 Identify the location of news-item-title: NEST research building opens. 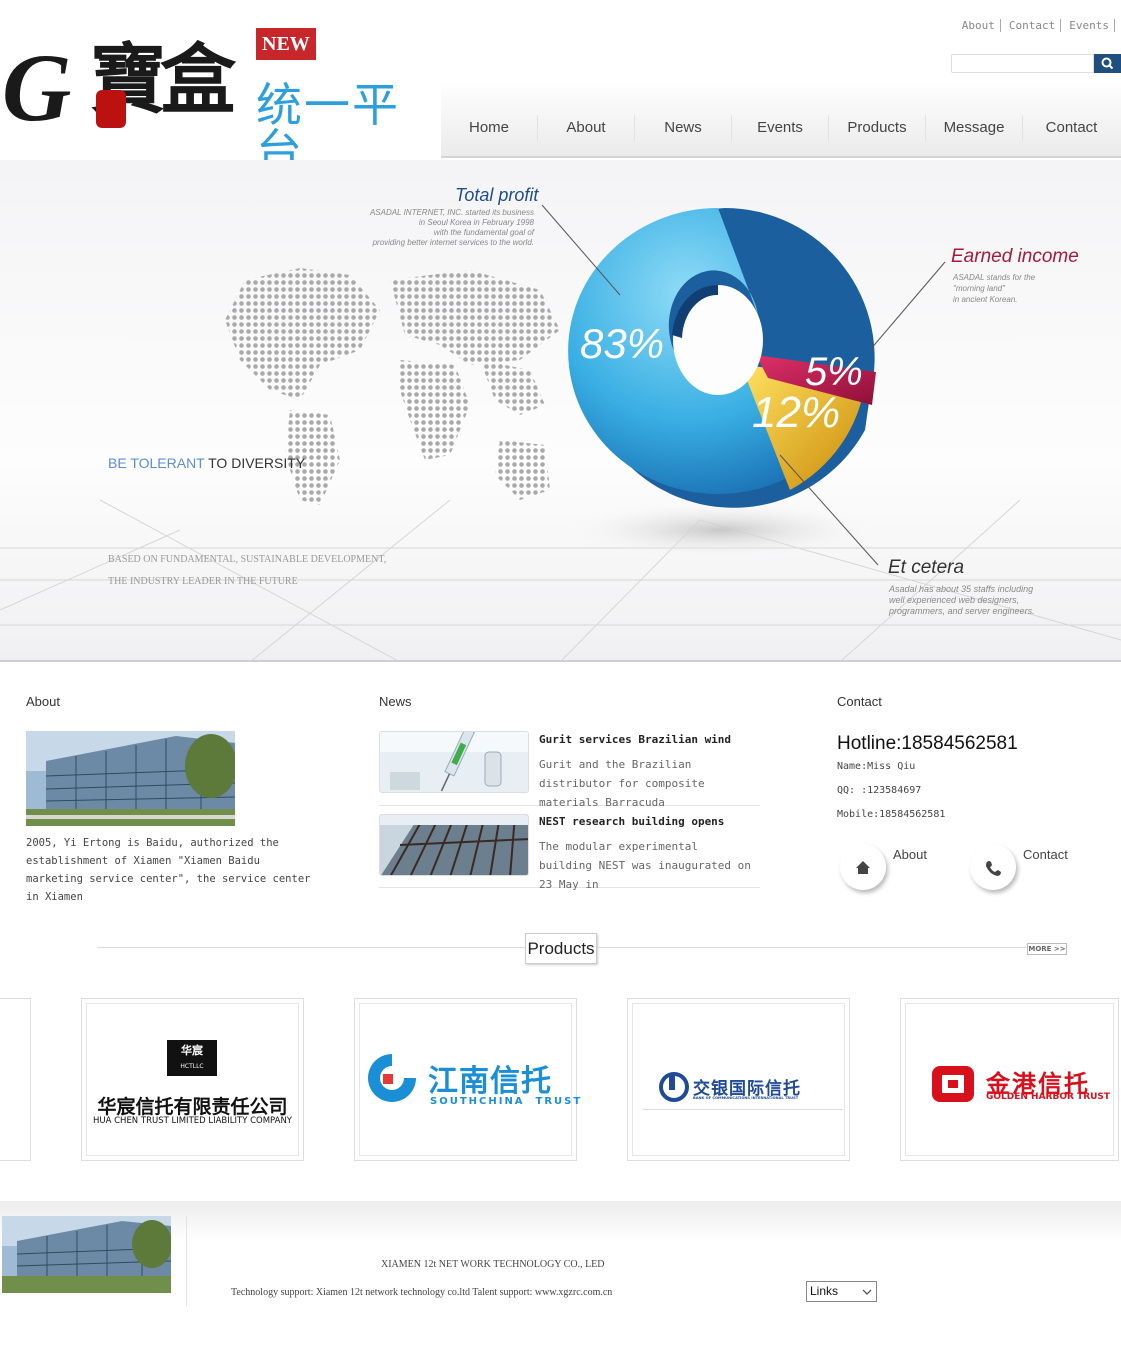
(631, 821).